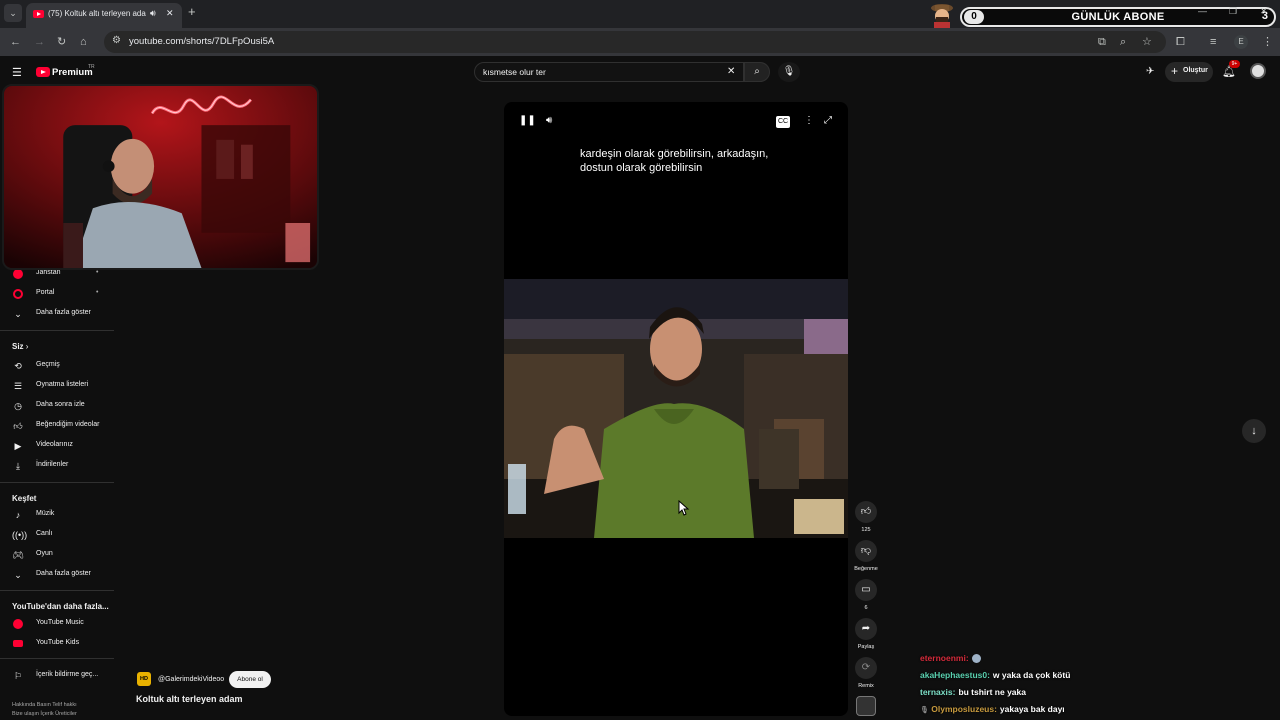 The image size is (1280, 720). What do you see at coordinates (1254, 431) in the screenshot?
I see `next-short-arrow-icon: ↓` at bounding box center [1254, 431].